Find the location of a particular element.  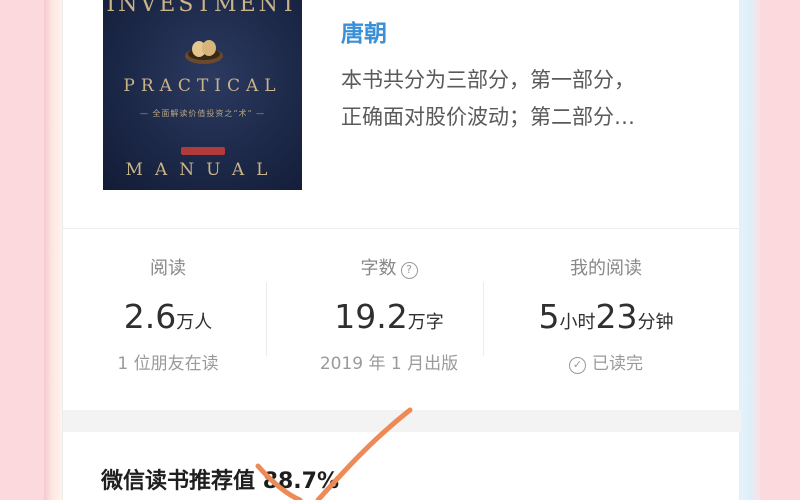

cover-title-top: INVESTMENT is located at coordinates (202, 8).